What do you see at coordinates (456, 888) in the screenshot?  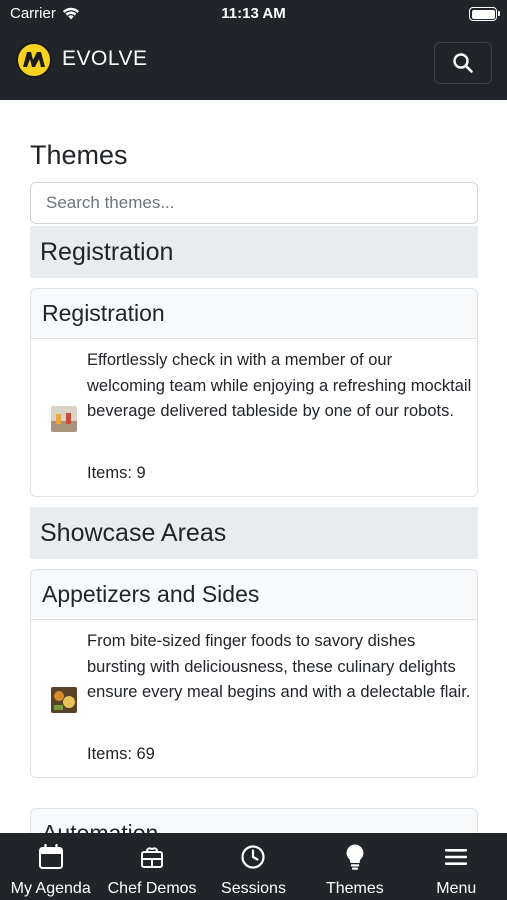 I see `tab-label: Menu` at bounding box center [456, 888].